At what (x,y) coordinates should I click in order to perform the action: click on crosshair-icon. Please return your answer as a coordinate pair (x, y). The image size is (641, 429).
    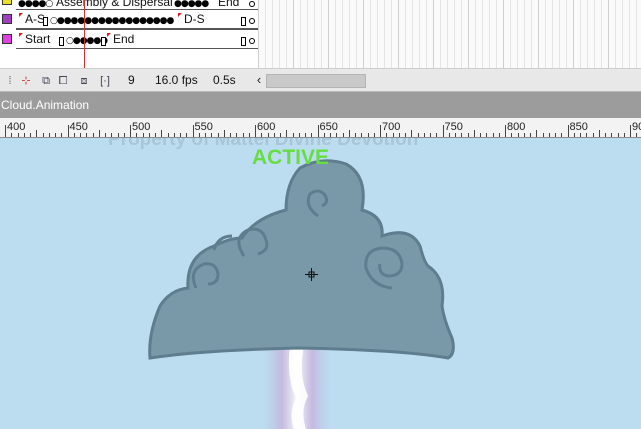
    Looking at the image, I should click on (311, 274).